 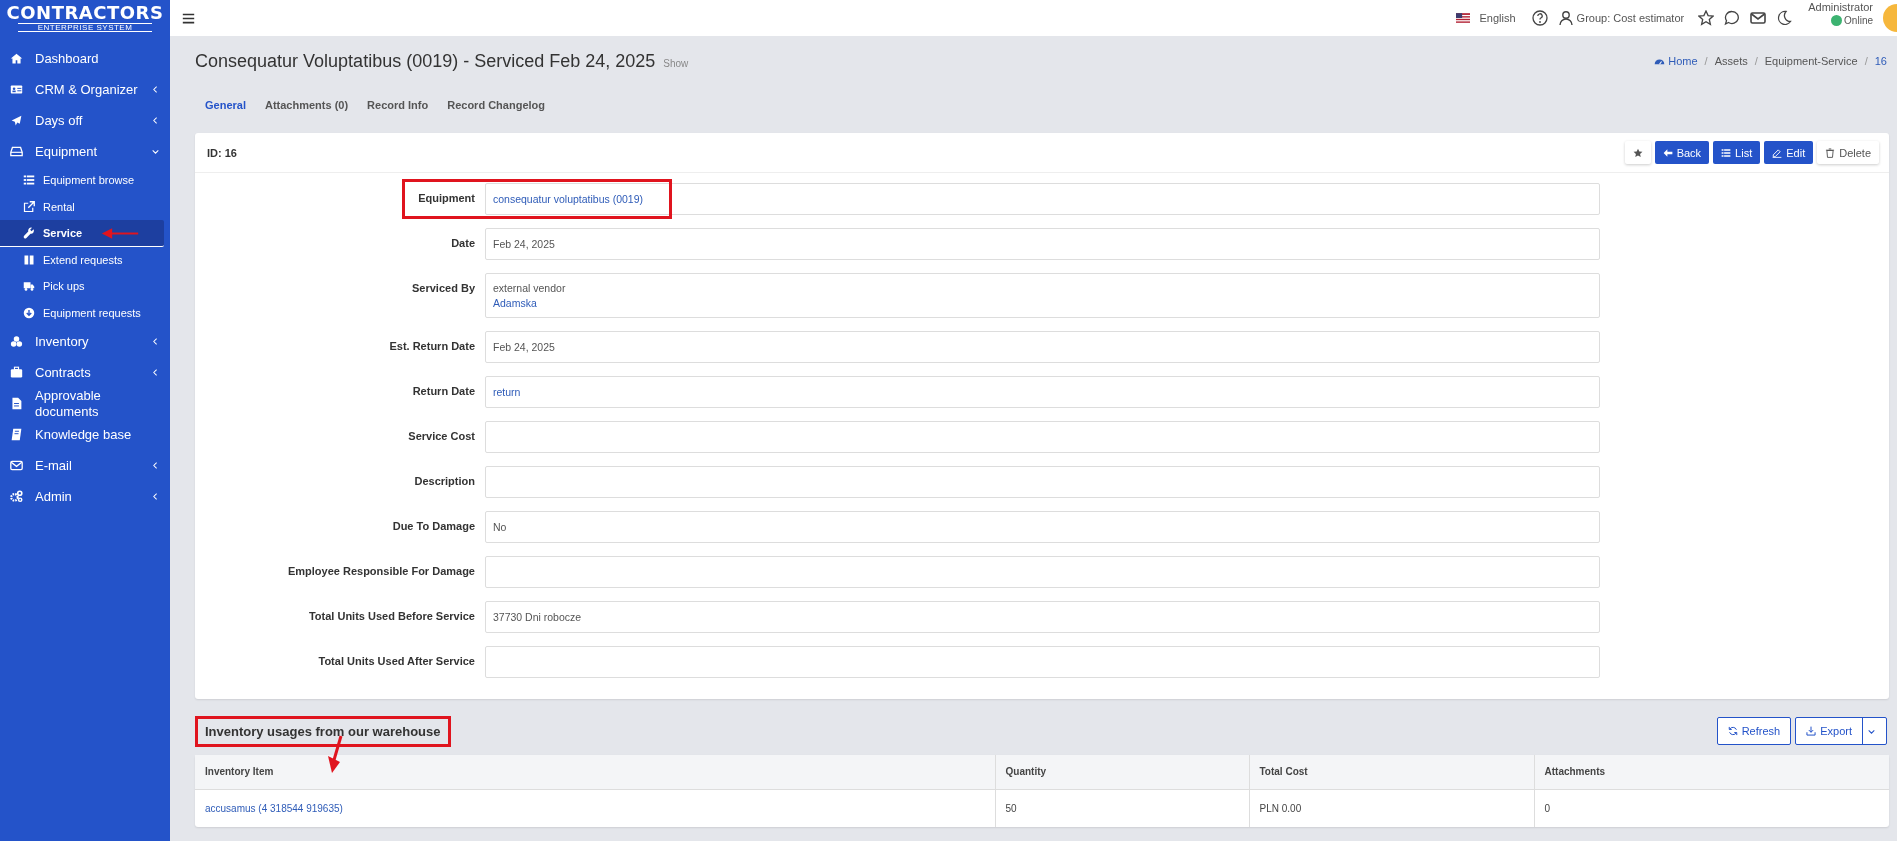 I want to click on sidebar-item: Inventory, so click(x=85, y=341).